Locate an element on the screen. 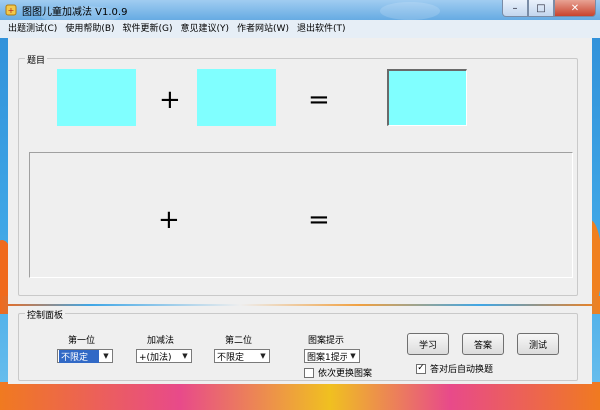 This screenshot has width=600, height=410. close-button: ✕ is located at coordinates (575, 8).